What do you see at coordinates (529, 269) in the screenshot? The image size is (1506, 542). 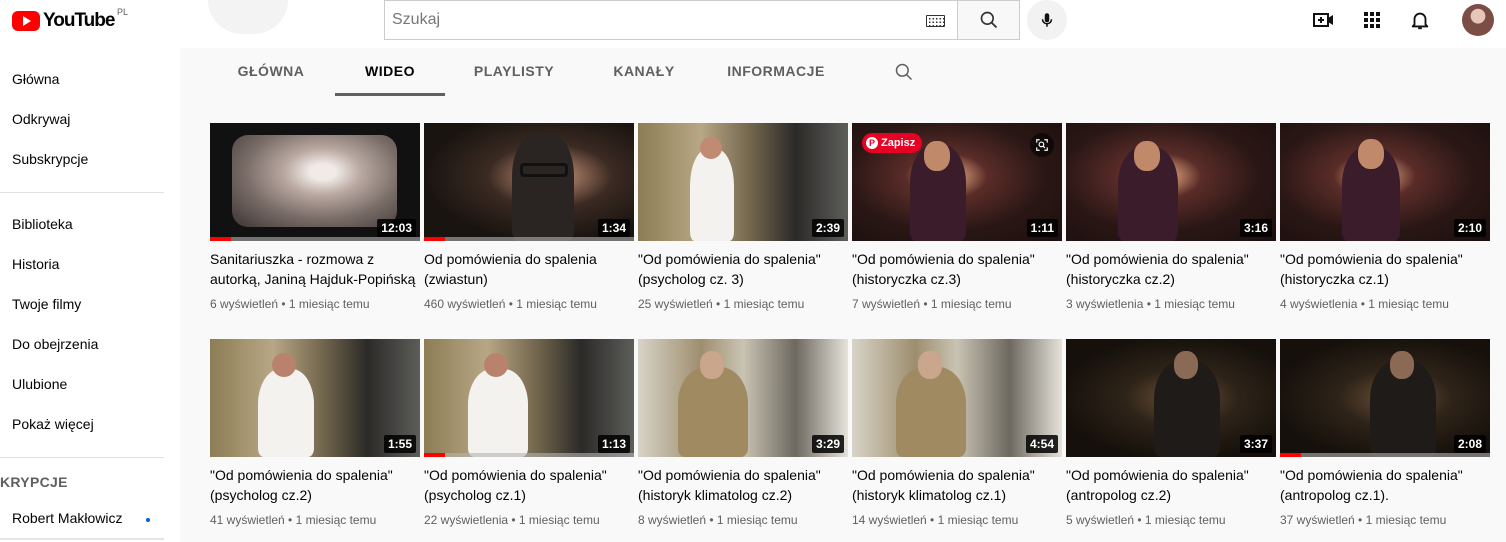 I see `video-title: Od pomówienia do spalenia (zwiastun)` at bounding box center [529, 269].